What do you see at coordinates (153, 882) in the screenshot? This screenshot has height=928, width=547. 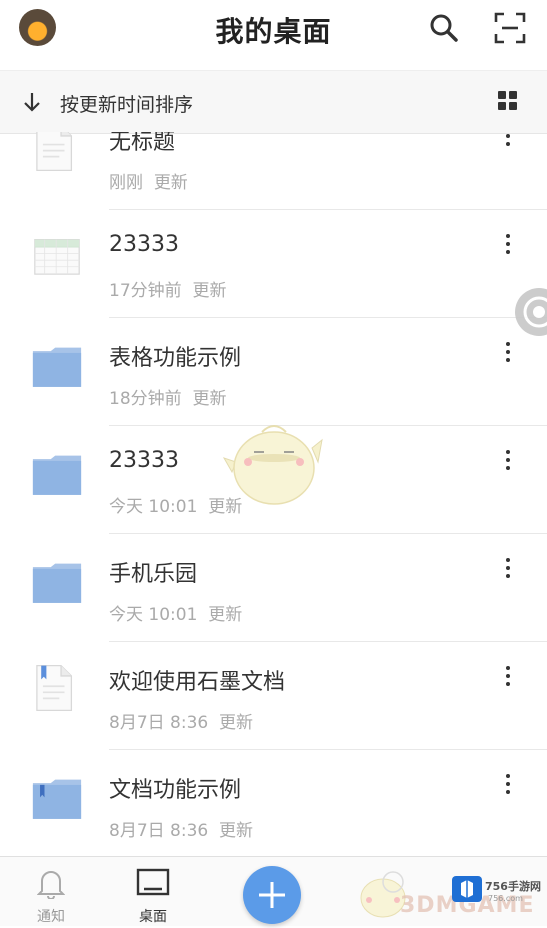 I see `desktop-icon` at bounding box center [153, 882].